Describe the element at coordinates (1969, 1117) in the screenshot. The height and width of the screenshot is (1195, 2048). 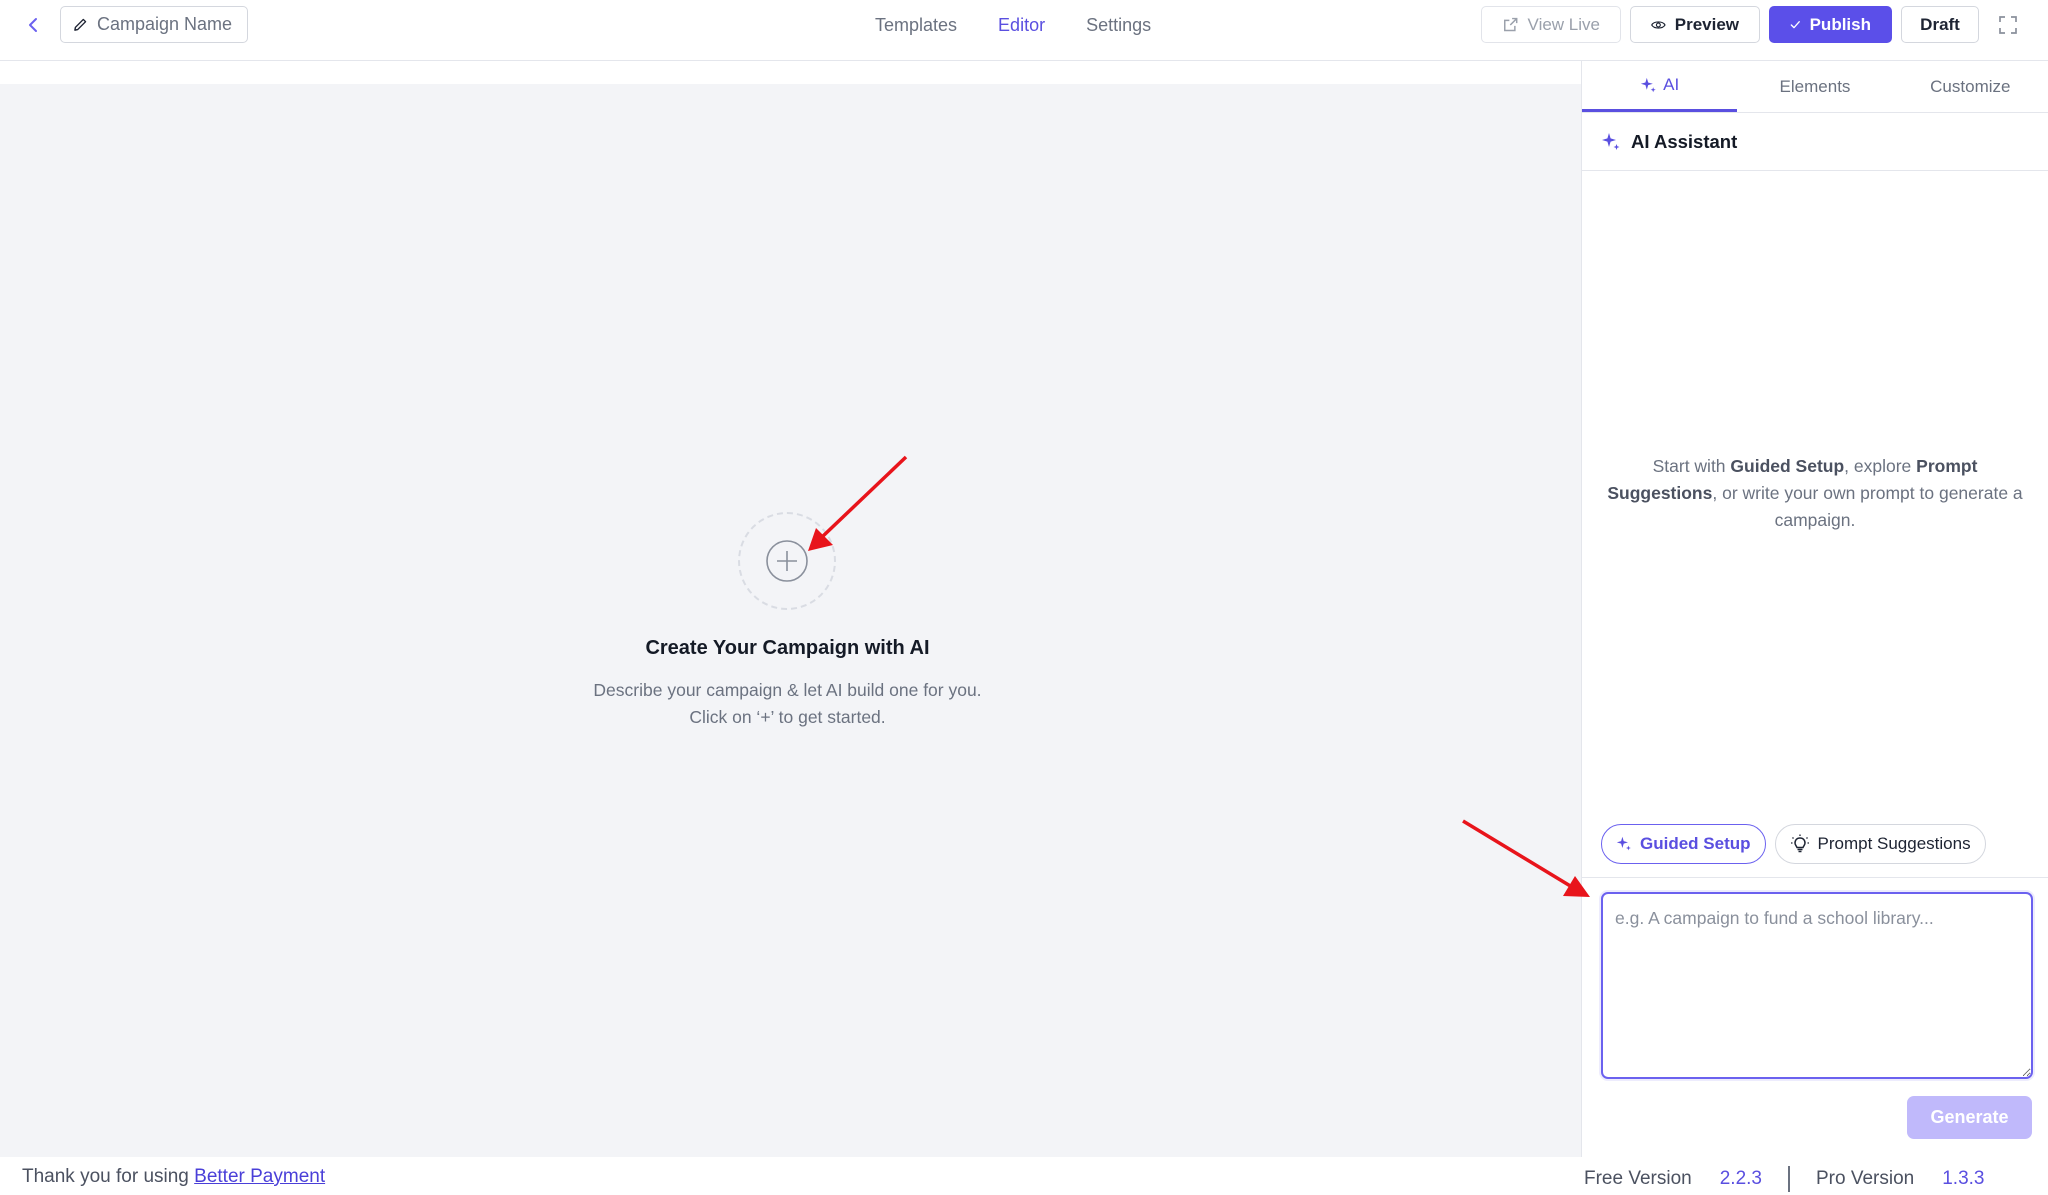
I see `generate-button: Generate` at that location.